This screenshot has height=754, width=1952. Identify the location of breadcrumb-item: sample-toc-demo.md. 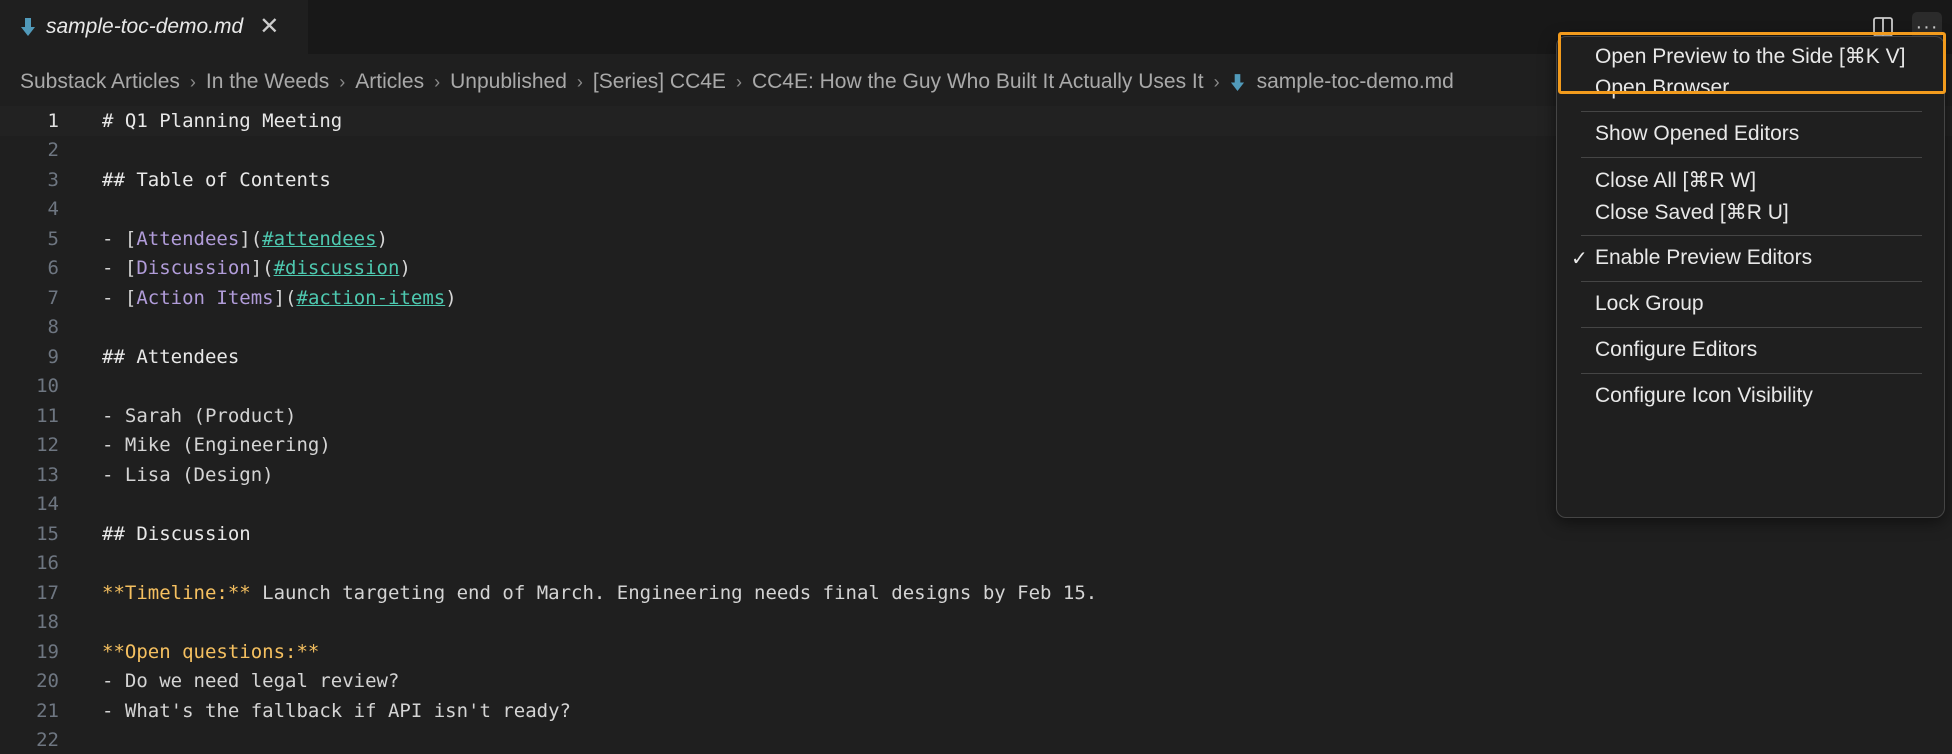
(1342, 82).